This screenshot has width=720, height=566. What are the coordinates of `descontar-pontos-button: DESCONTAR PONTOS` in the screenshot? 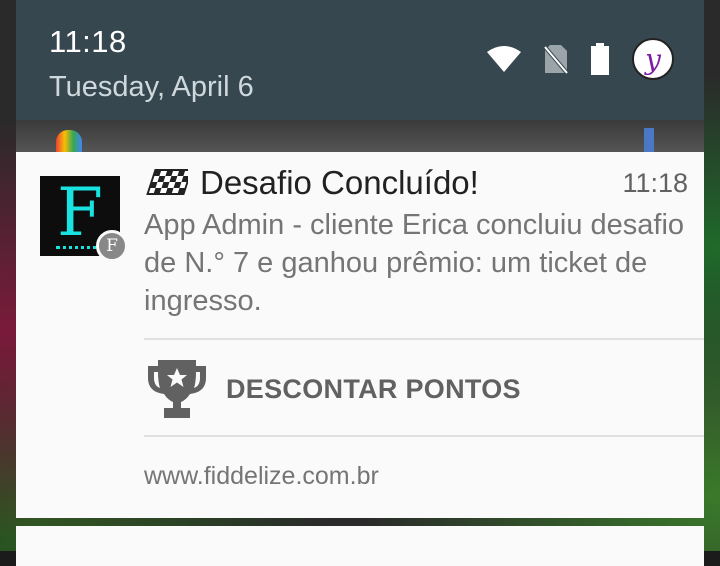 It's located at (332, 389).